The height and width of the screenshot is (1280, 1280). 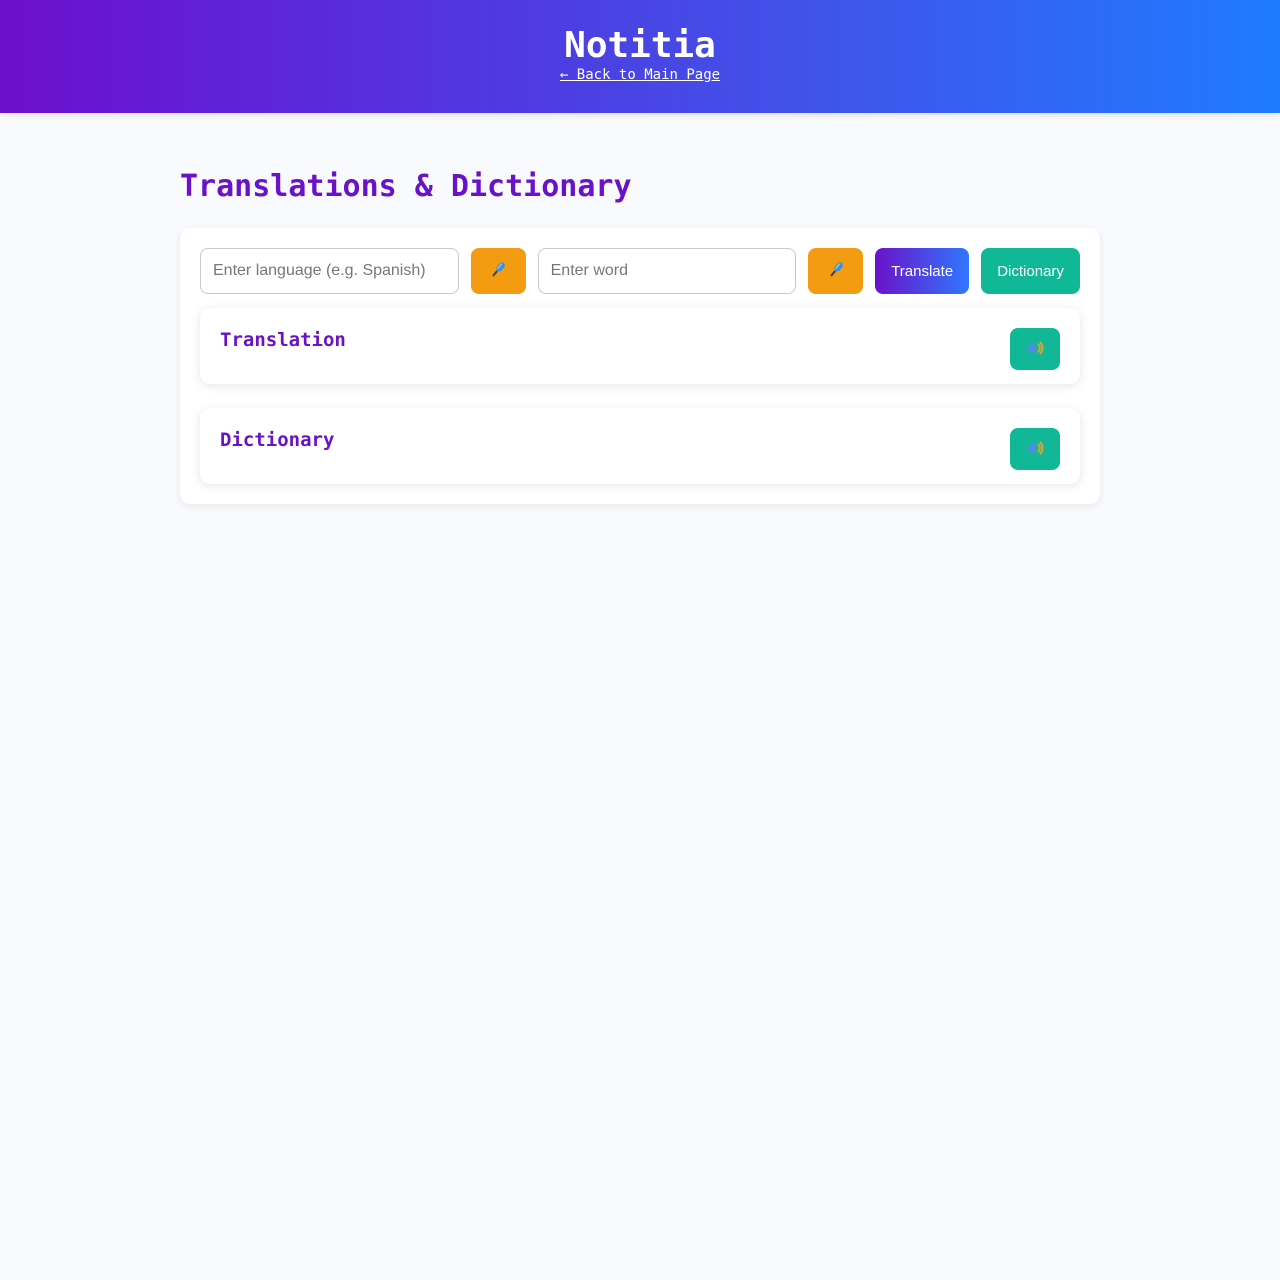 I want to click on controls-row: Translate Dictionary, so click(x=640, y=271).